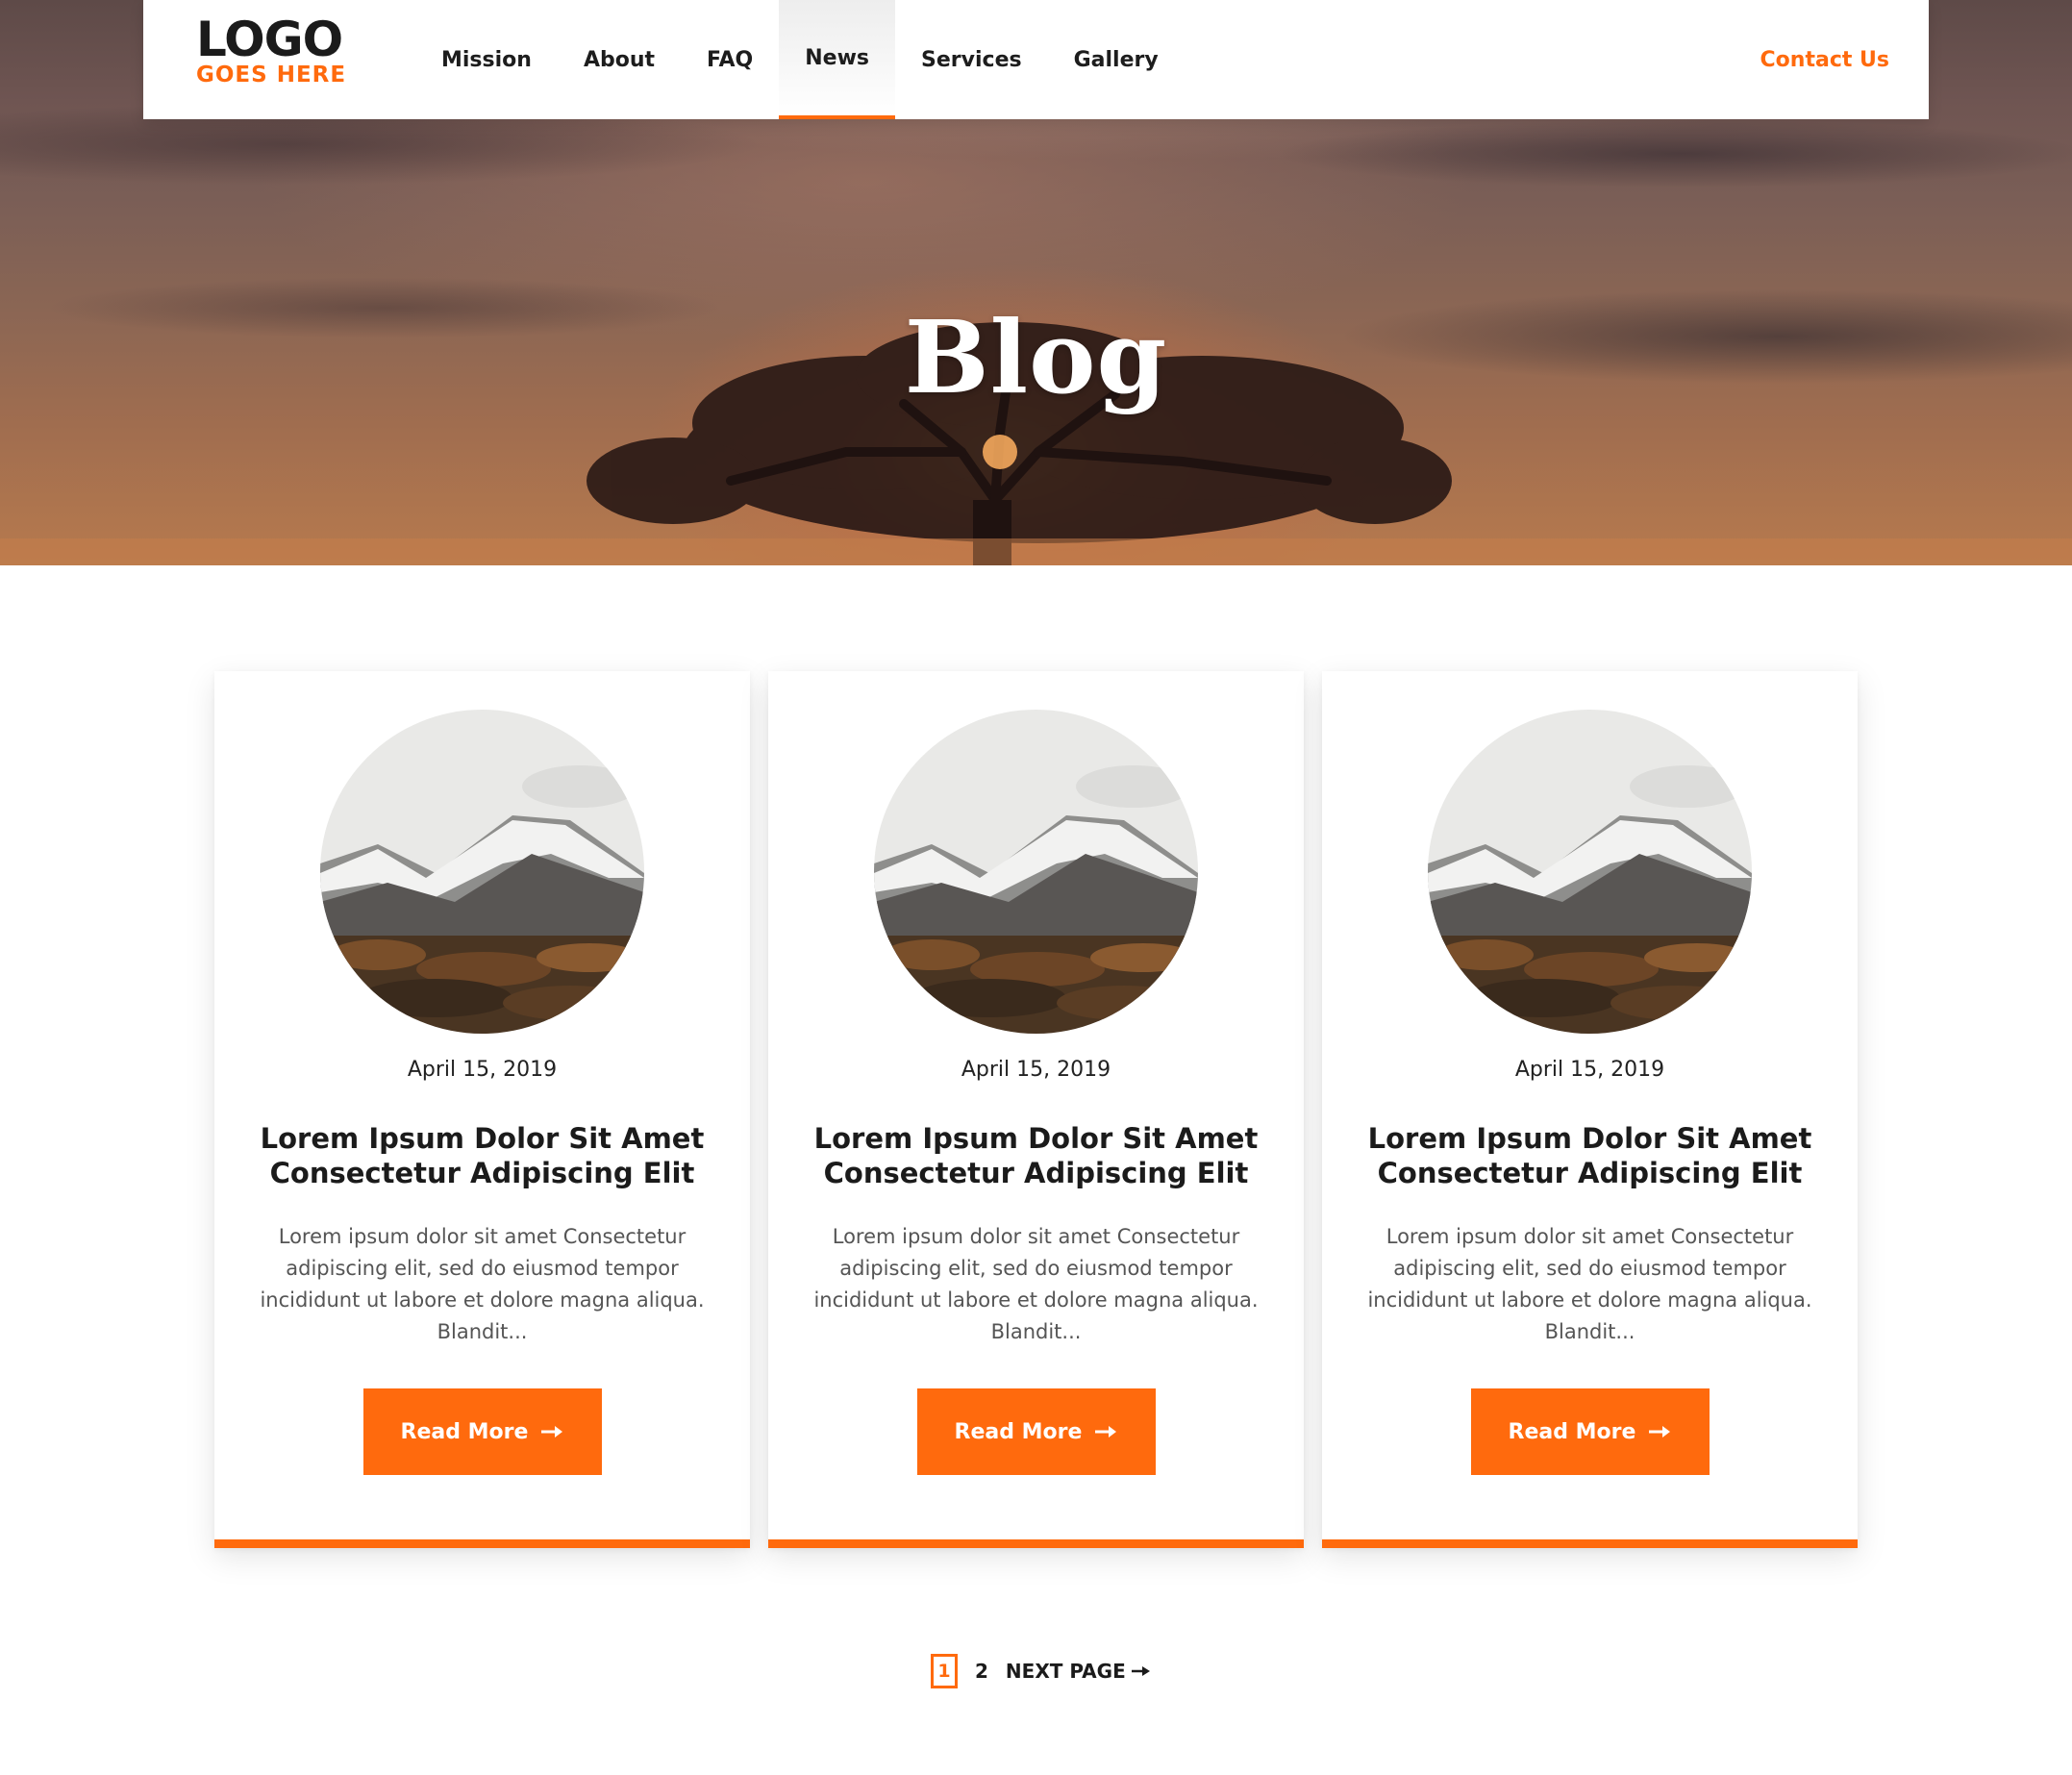 This screenshot has height=1775, width=2072. Describe the element at coordinates (837, 60) in the screenshot. I see `nav-item-news: News` at that location.